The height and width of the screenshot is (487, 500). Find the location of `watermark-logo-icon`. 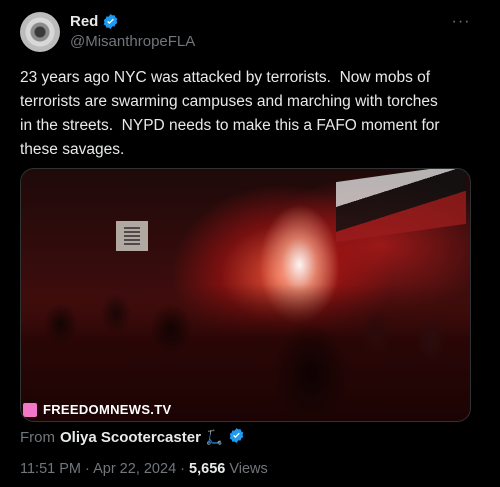

watermark-logo-icon is located at coordinates (30, 409).